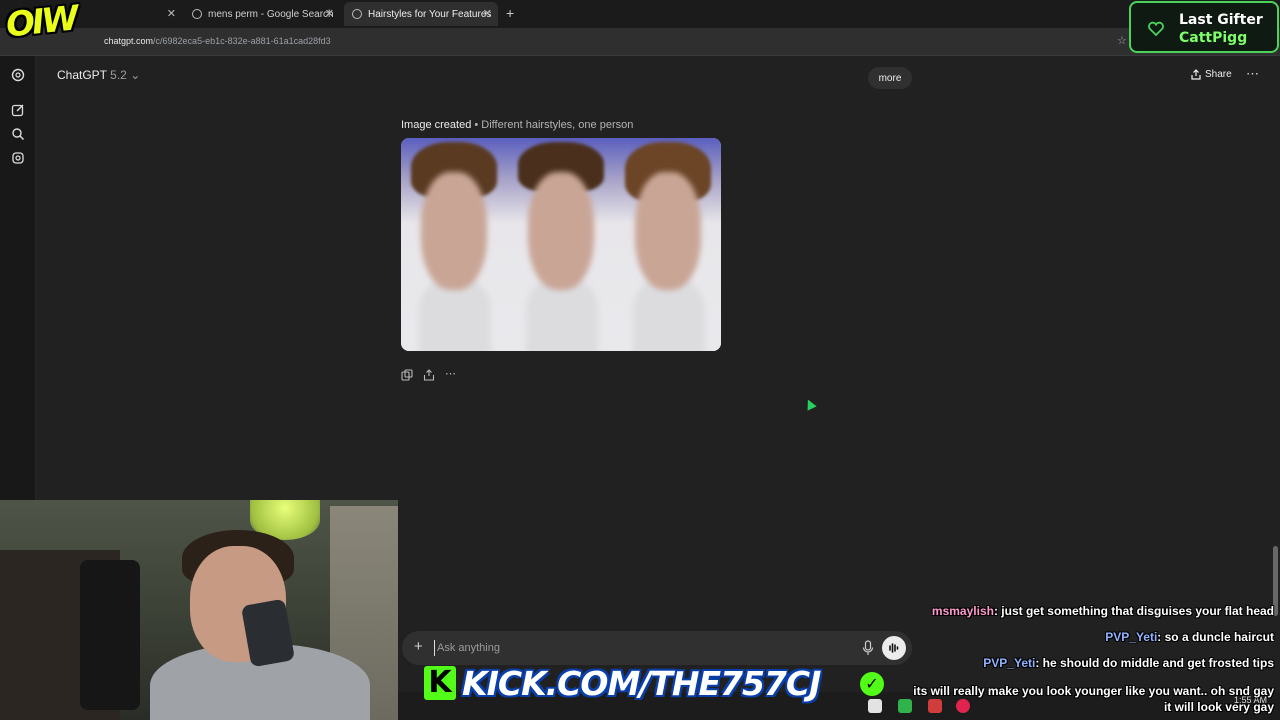  I want to click on browser-tab-google-search: mens perm - Google Search ✕, so click(262, 14).